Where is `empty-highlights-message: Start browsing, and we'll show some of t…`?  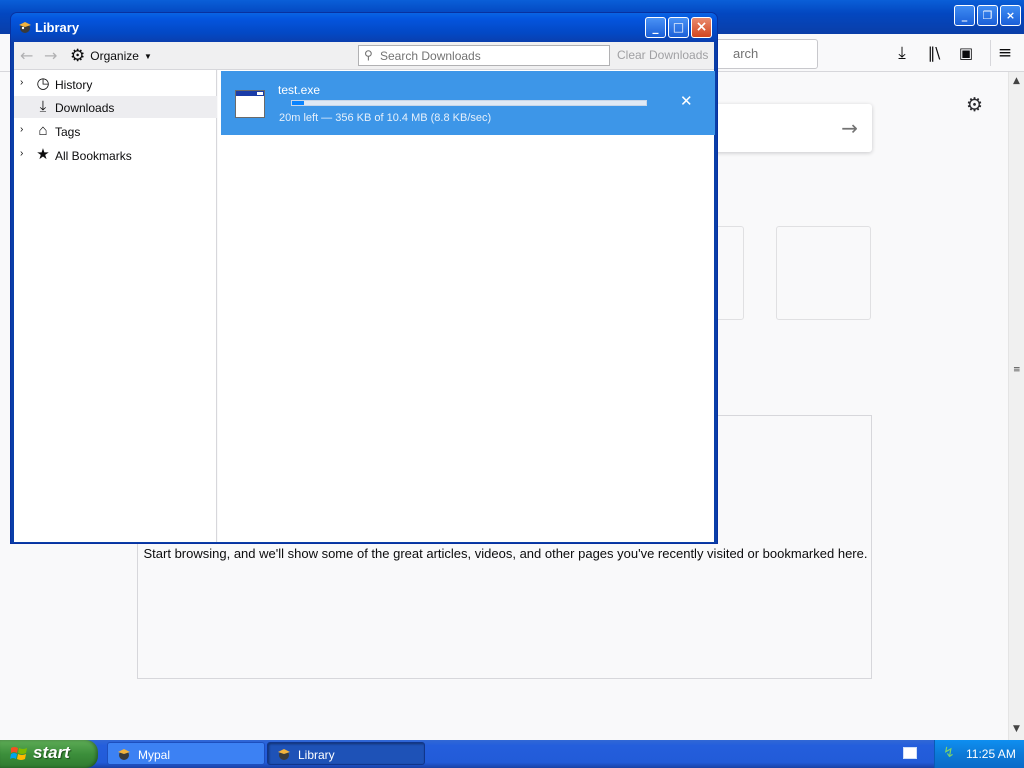
empty-highlights-message: Start browsing, and we'll show some of t… is located at coordinates (505, 553).